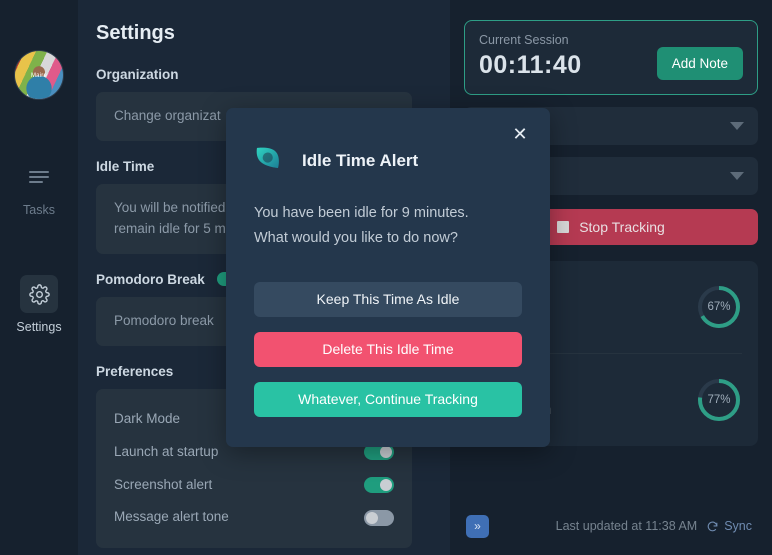 The image size is (772, 555). What do you see at coordinates (524, 40) in the screenshot?
I see `session-label: Current Session` at bounding box center [524, 40].